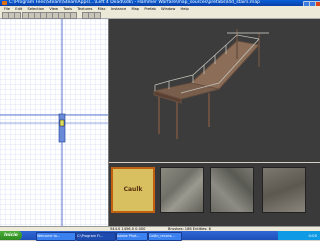 The image size is (320, 241). I want to click on stairs-brush-top-view, so click(62, 128).